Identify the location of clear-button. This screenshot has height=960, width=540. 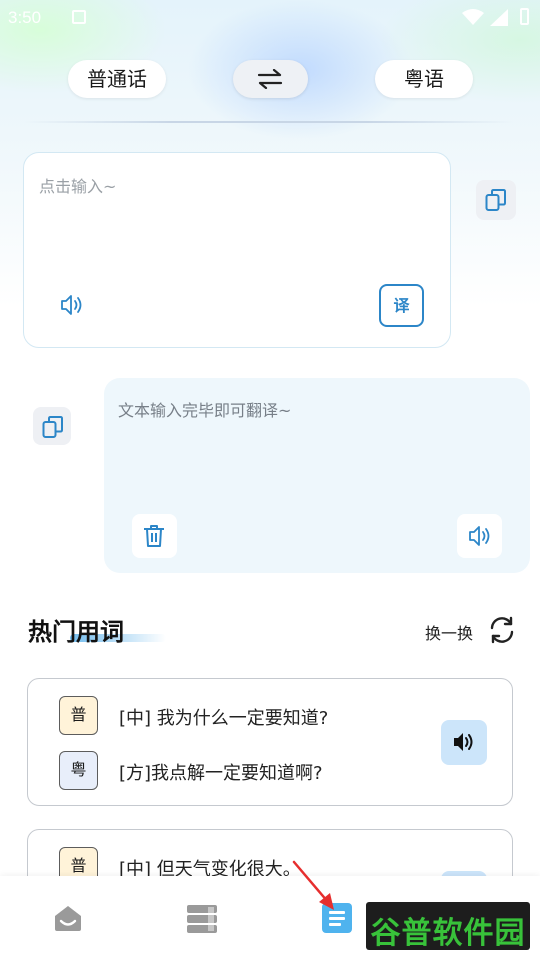
(154, 536).